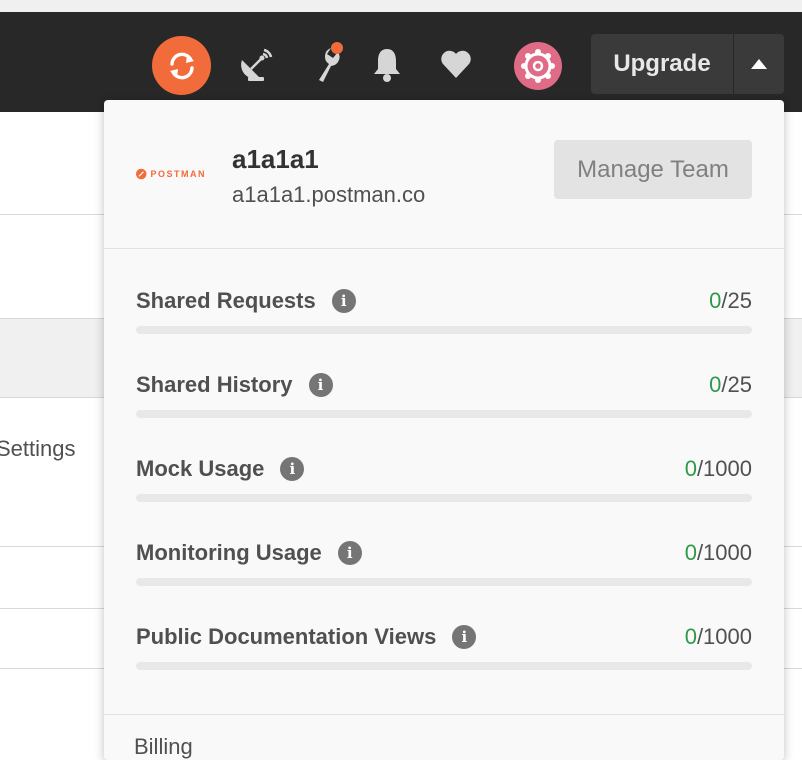  I want to click on heart-icon, so click(456, 64).